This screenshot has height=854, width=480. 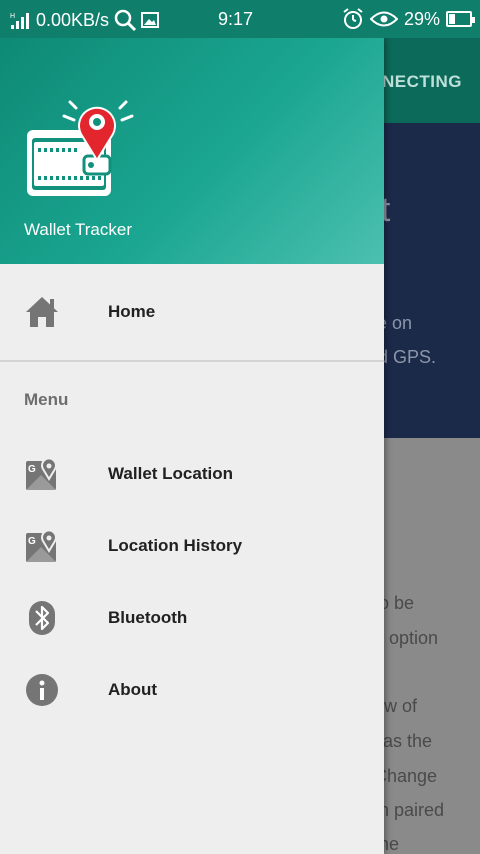 What do you see at coordinates (175, 545) in the screenshot?
I see `nav-label: Location History` at bounding box center [175, 545].